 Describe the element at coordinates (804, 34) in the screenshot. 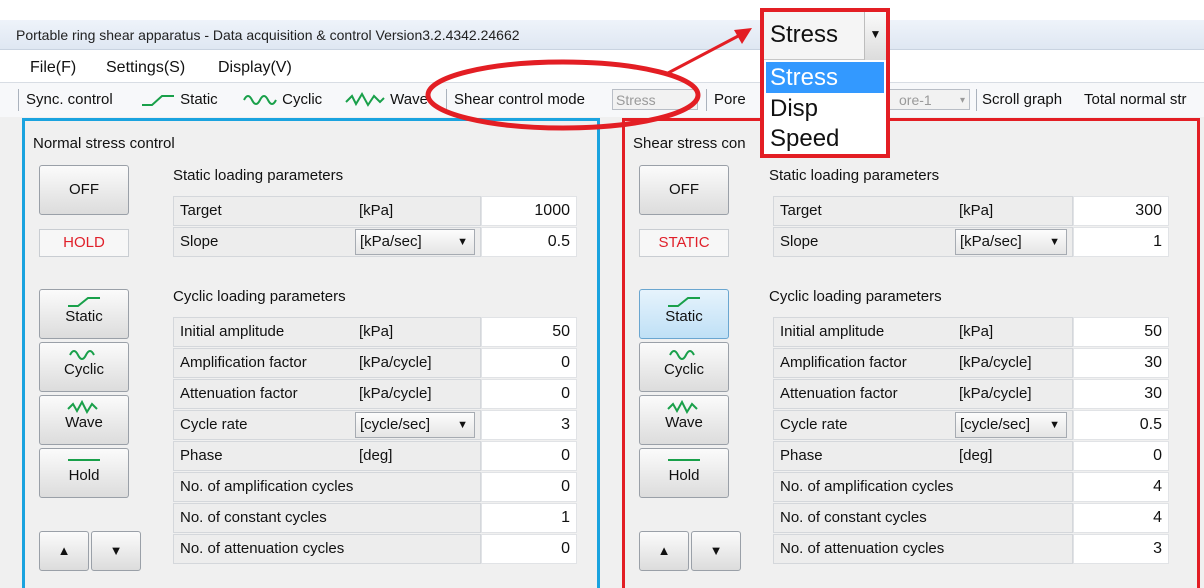

I see `zoomed-mode-select-value: Stress` at that location.